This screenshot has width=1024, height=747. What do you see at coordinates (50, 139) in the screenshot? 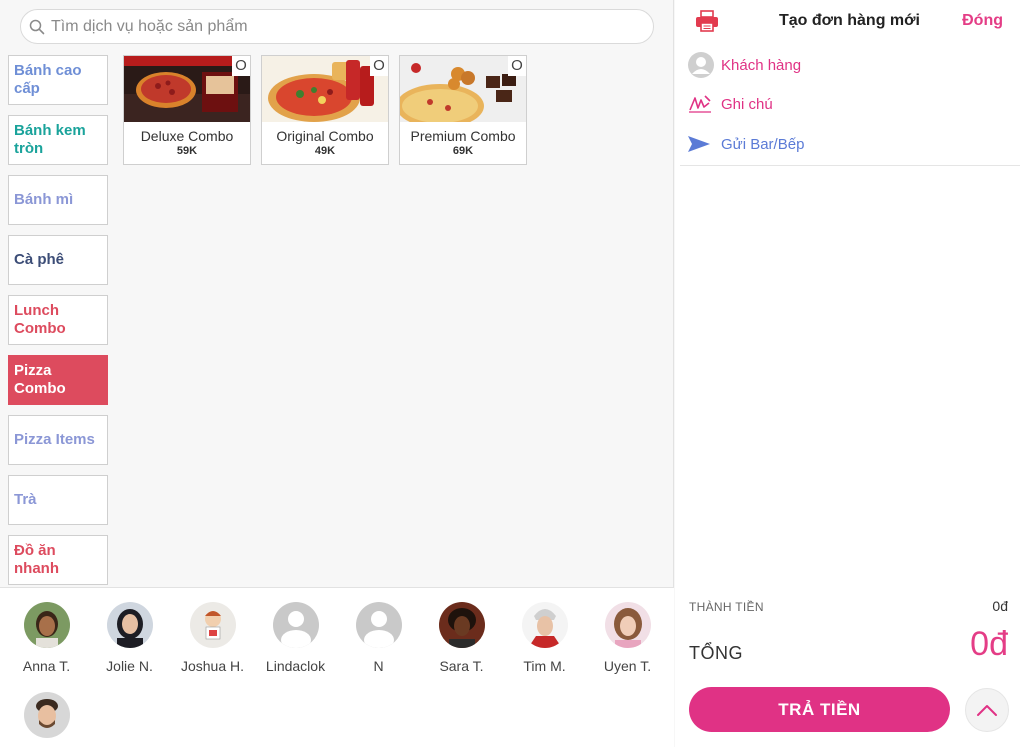
I see `category-label: Bánh kem tròn` at bounding box center [50, 139].